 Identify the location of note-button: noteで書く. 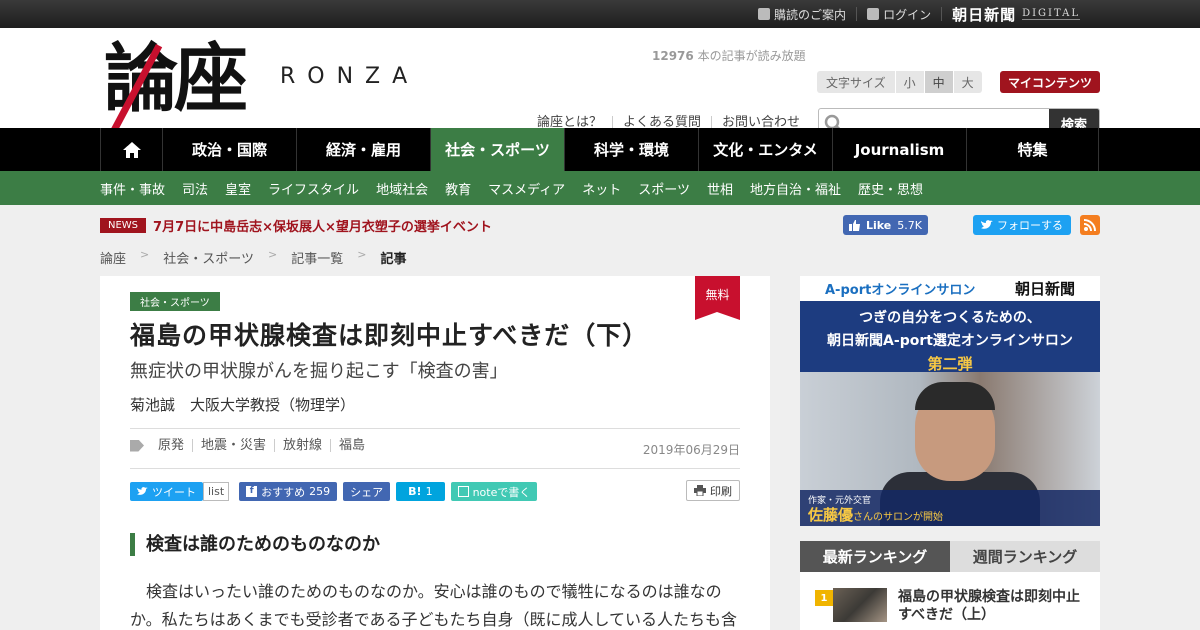
(494, 491).